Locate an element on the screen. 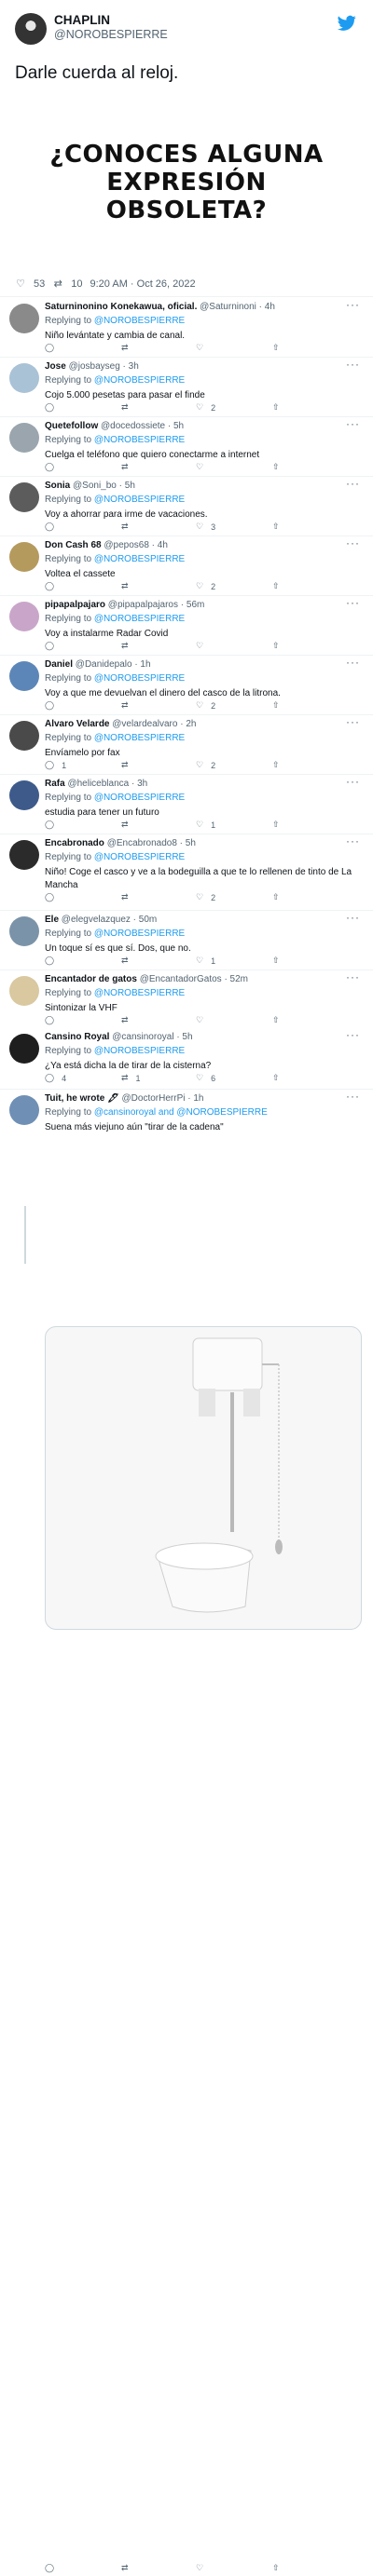 The image size is (373, 2576). reply-author-handle: @EncantadorGatos · 52m is located at coordinates (194, 979).